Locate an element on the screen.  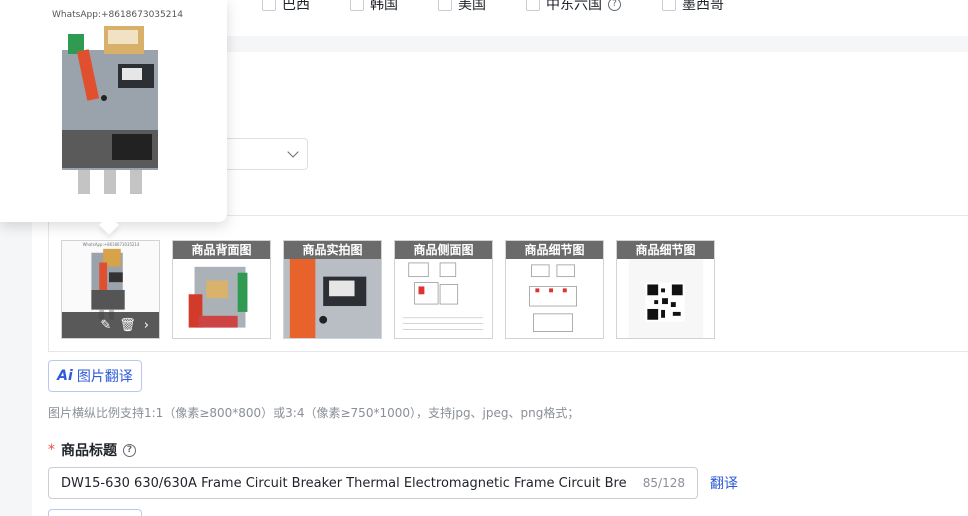
product-title-label: * 商品标题 ? is located at coordinates (92, 450).